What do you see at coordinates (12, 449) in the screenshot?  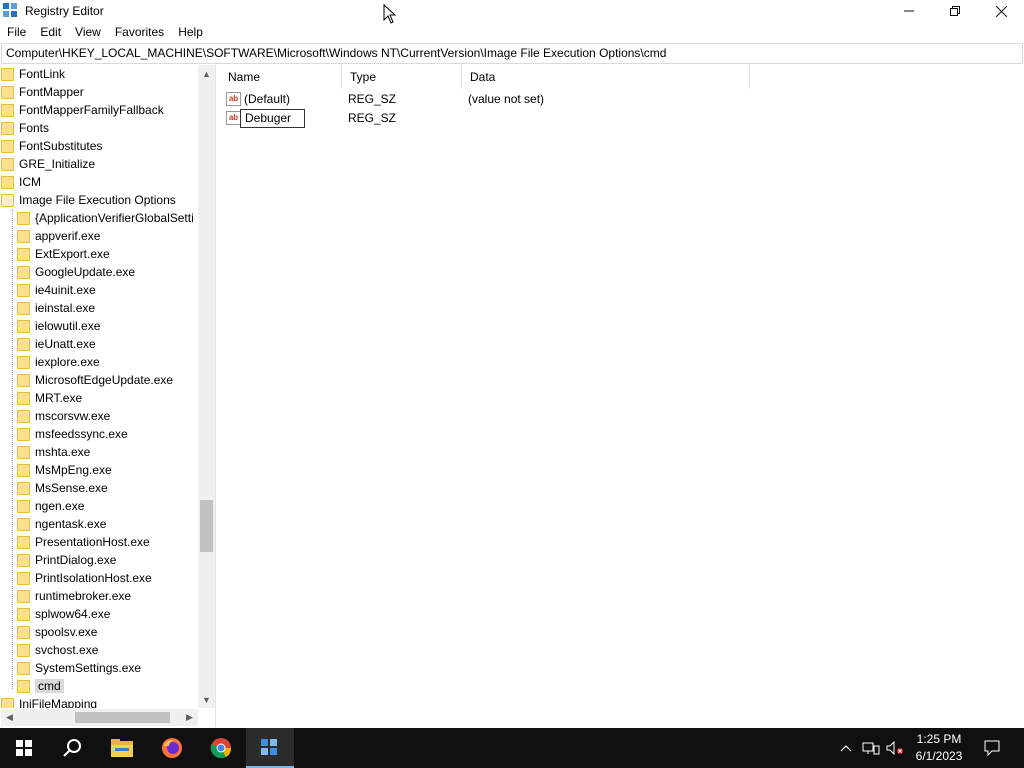 I see `tree-guide-line` at bounding box center [12, 449].